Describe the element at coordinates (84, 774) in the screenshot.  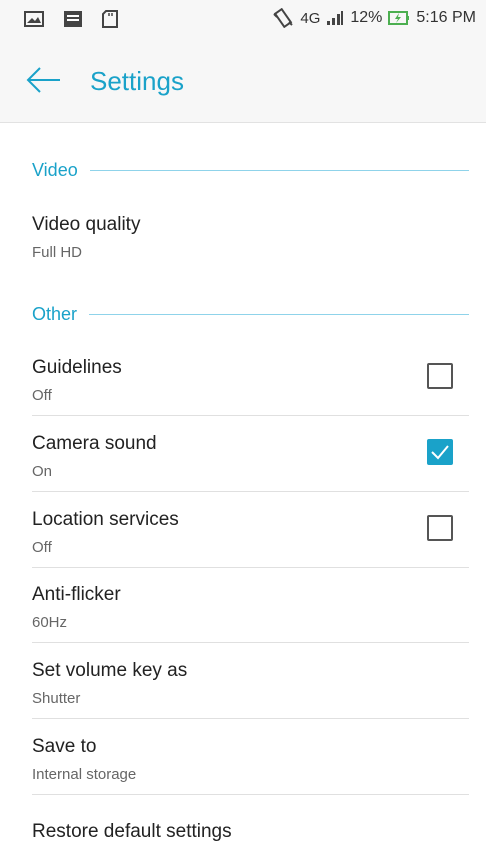
I see `setting-value: Internal storage` at that location.